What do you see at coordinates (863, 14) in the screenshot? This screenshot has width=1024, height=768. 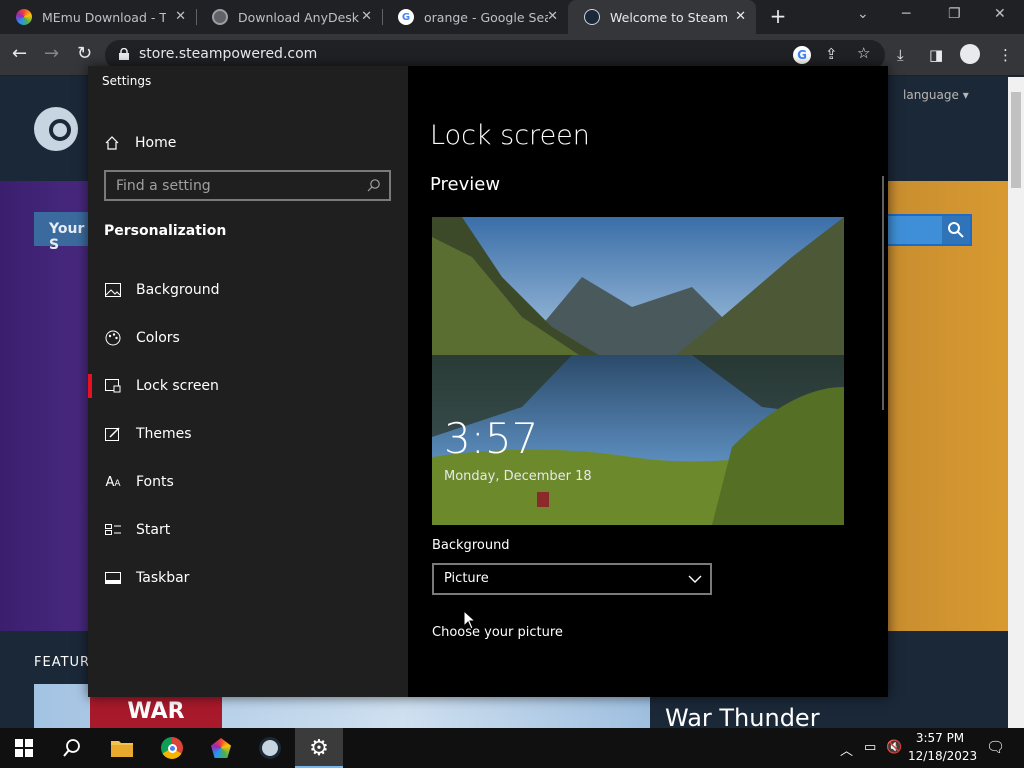 I see `chevron-down-icon: ⌄` at bounding box center [863, 14].